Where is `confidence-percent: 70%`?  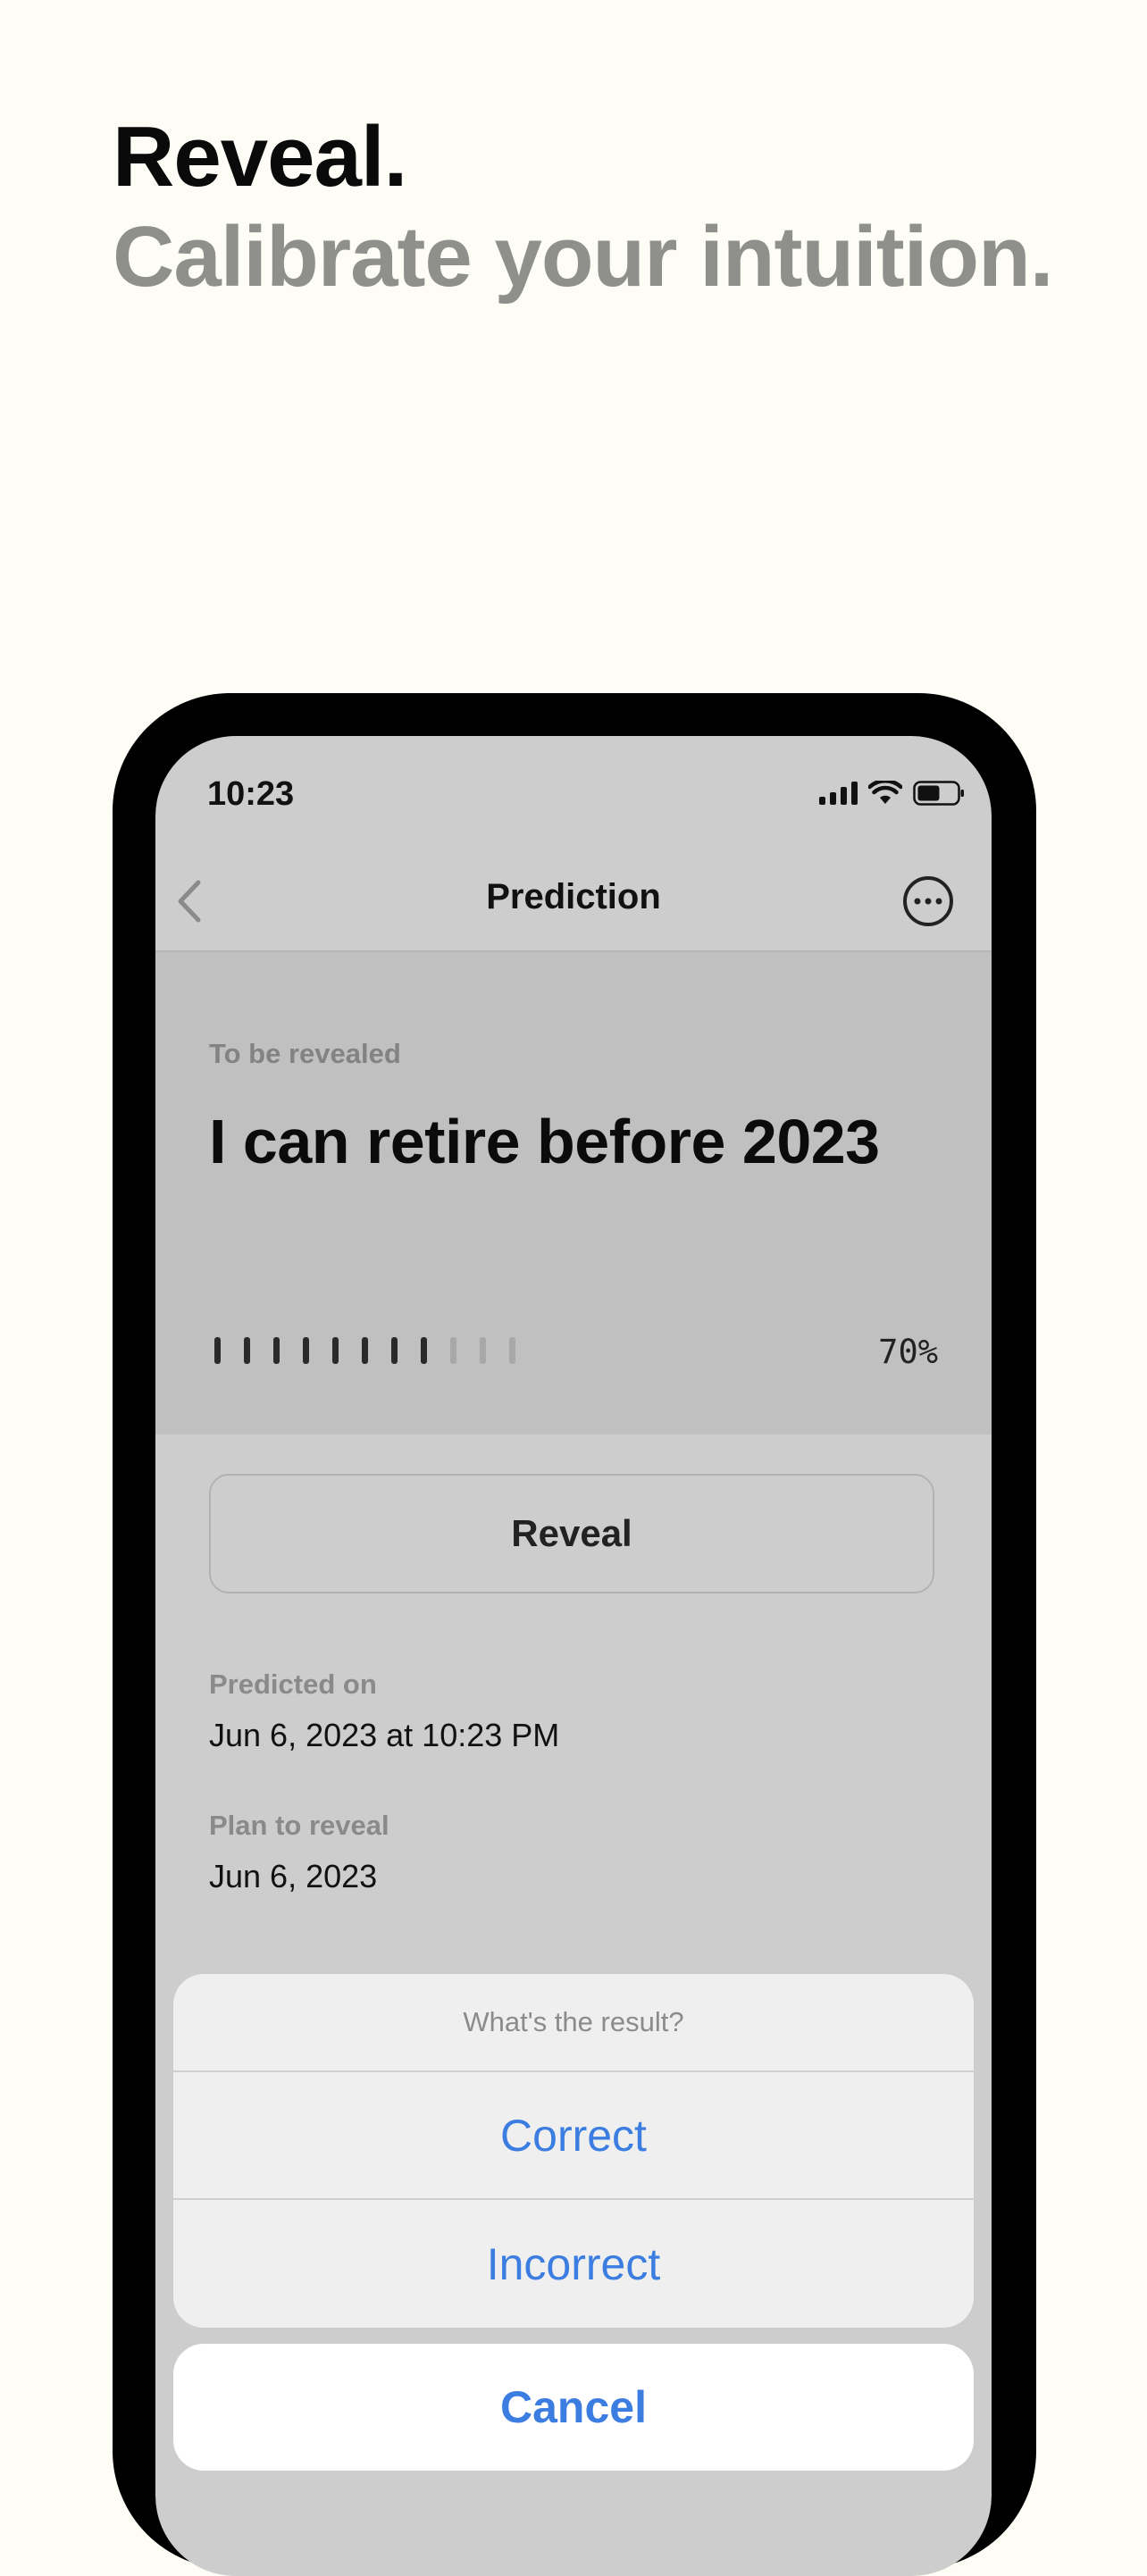
confidence-percent: 70% is located at coordinates (908, 1352).